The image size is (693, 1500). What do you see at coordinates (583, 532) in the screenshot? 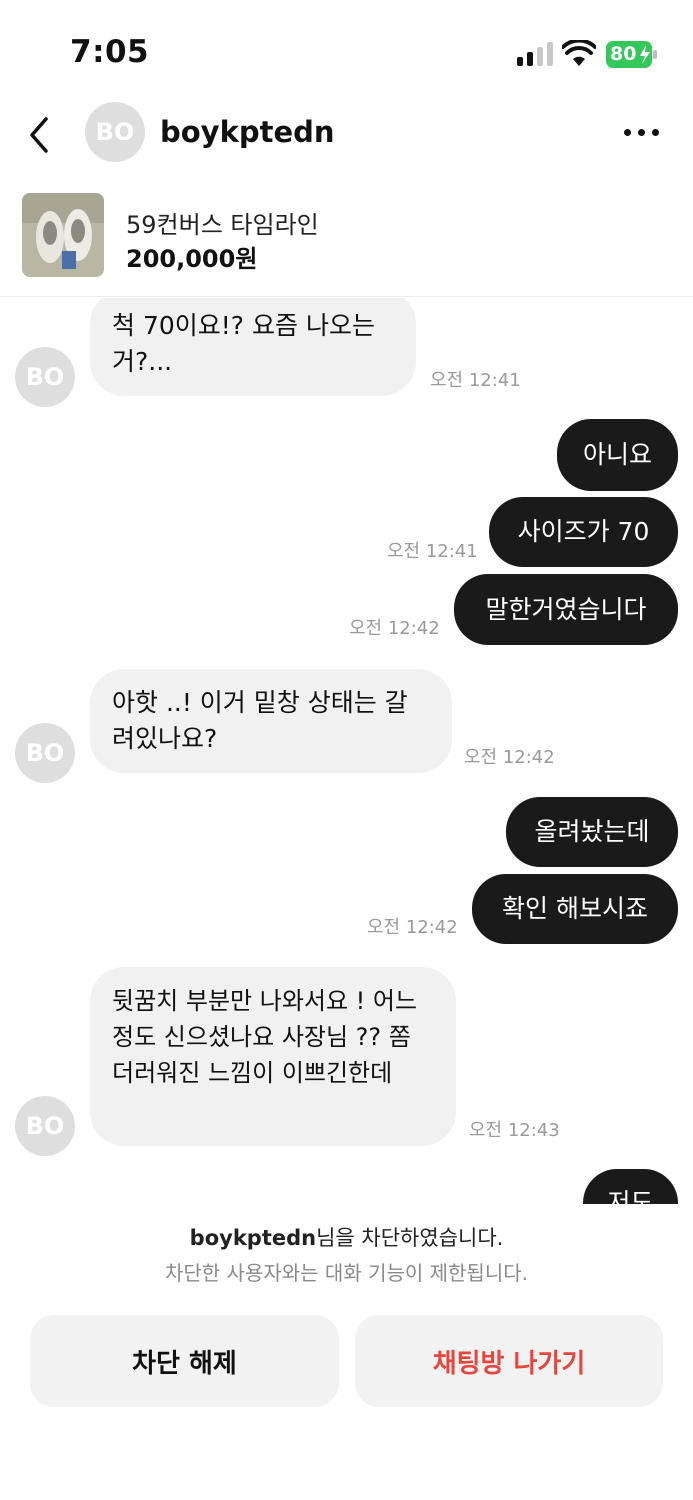
I see `outgoing-message: 사이즈가 70` at bounding box center [583, 532].